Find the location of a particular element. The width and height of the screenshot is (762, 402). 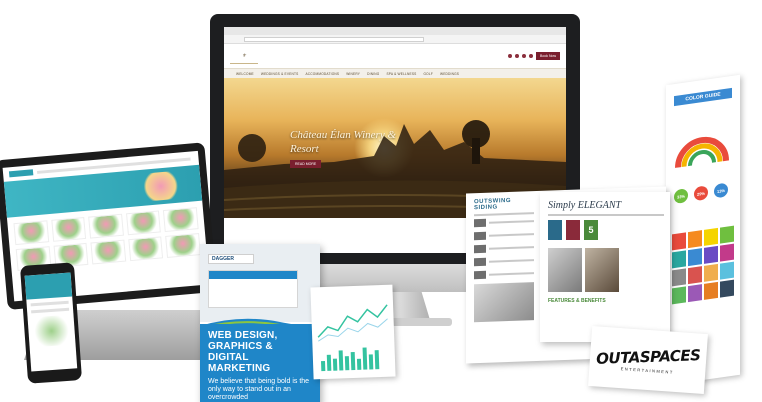

elegant-brochure: Simply ELEGANT 5 FEATURES & BENEFITS is located at coordinates (605, 267).